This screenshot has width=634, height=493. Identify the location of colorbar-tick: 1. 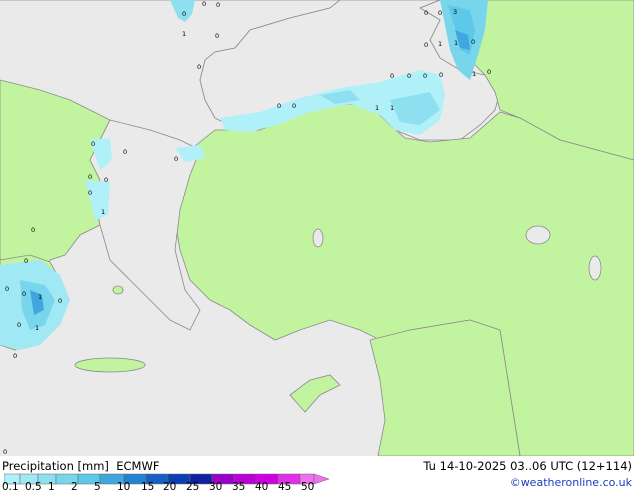
(51, 487).